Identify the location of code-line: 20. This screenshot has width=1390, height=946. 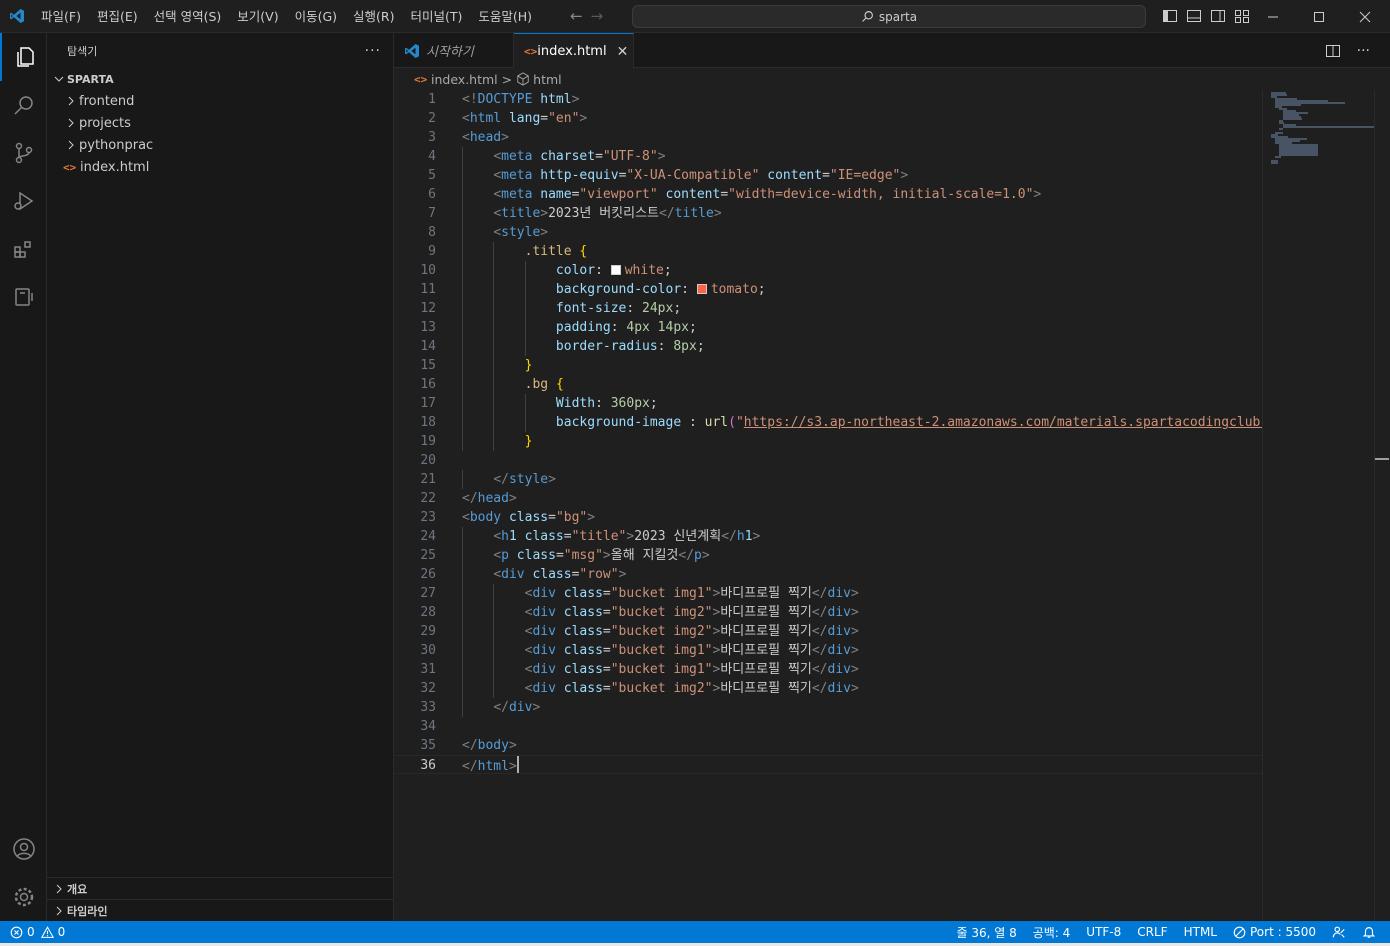
(828, 460).